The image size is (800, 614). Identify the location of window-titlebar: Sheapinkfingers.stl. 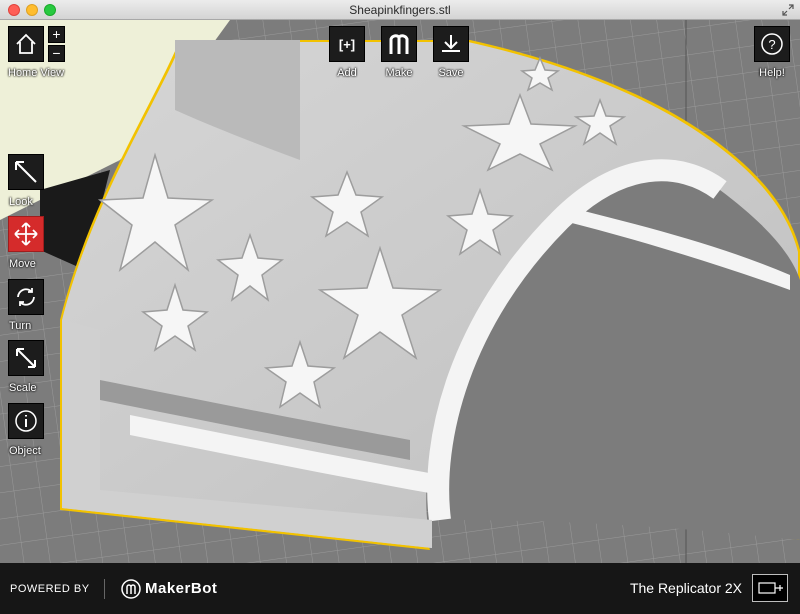
(400, 10).